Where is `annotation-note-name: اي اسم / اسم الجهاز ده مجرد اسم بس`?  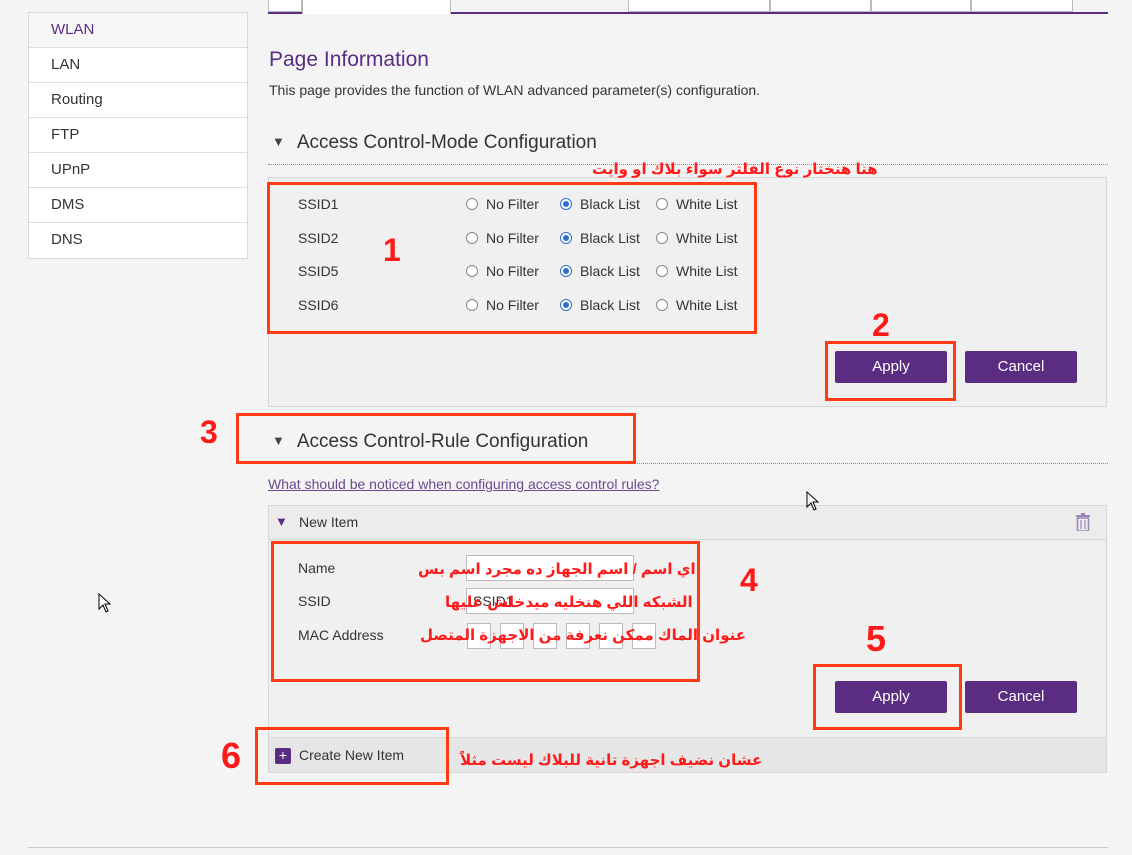
annotation-note-name: اي اسم / اسم الجهاز ده مجرد اسم بس is located at coordinates (557, 569).